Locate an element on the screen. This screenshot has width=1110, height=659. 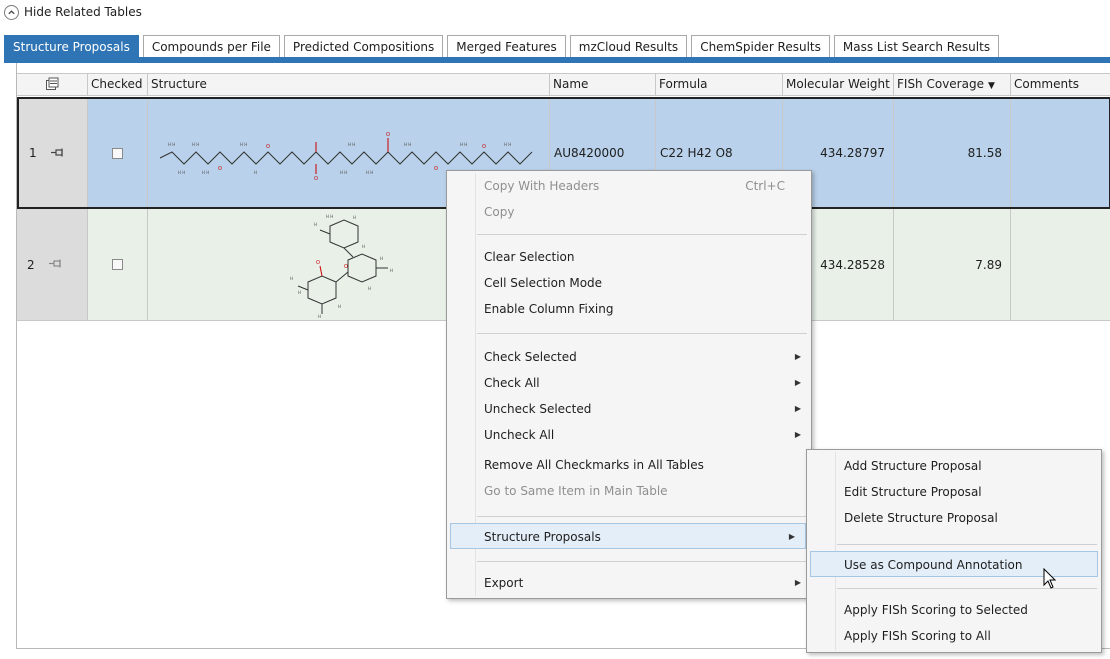
menu-item-check-all: Check All ▶ is located at coordinates (629, 383).